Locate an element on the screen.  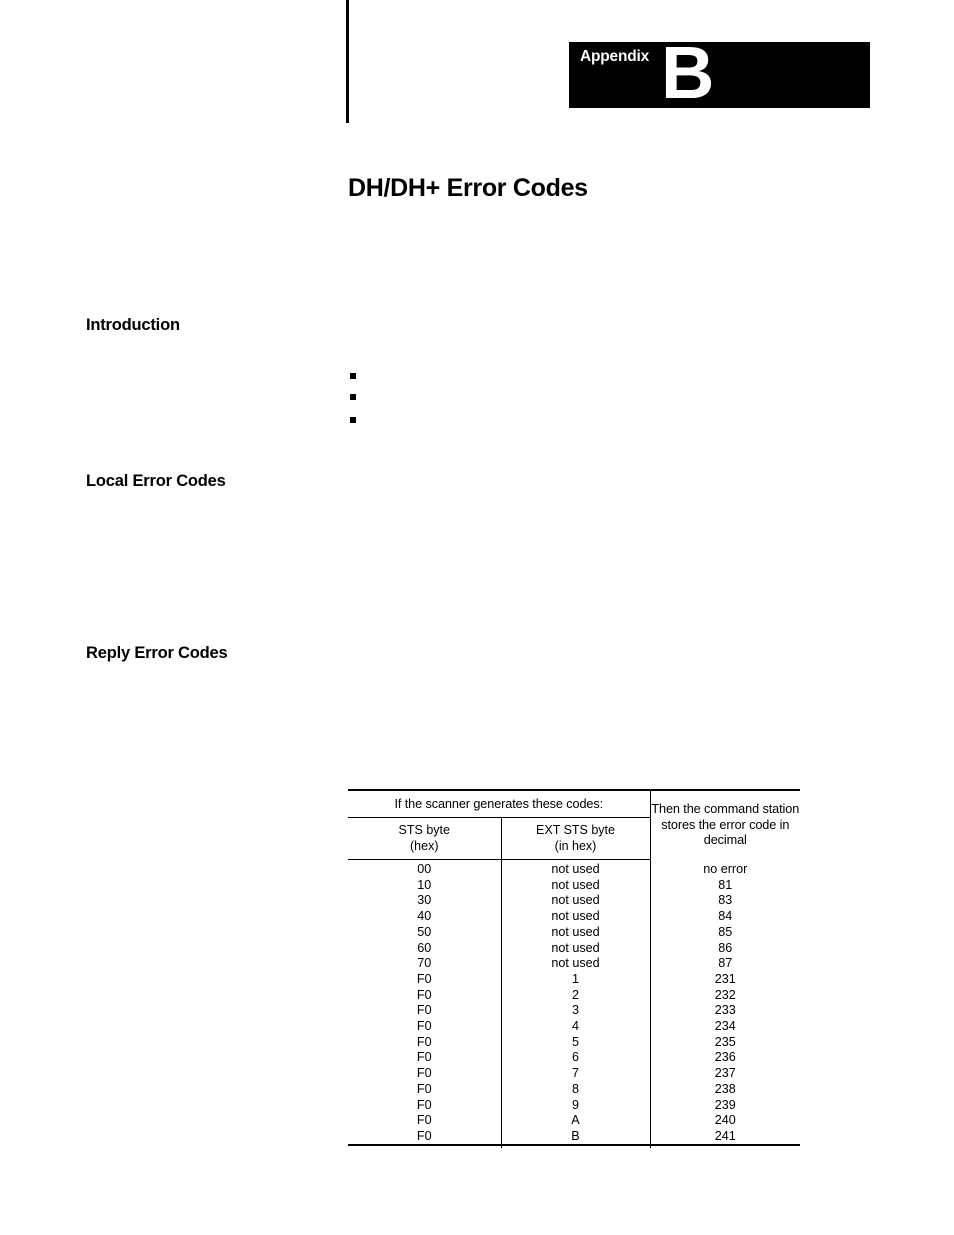
table-row: F0 4 234 is located at coordinates (574, 1027).